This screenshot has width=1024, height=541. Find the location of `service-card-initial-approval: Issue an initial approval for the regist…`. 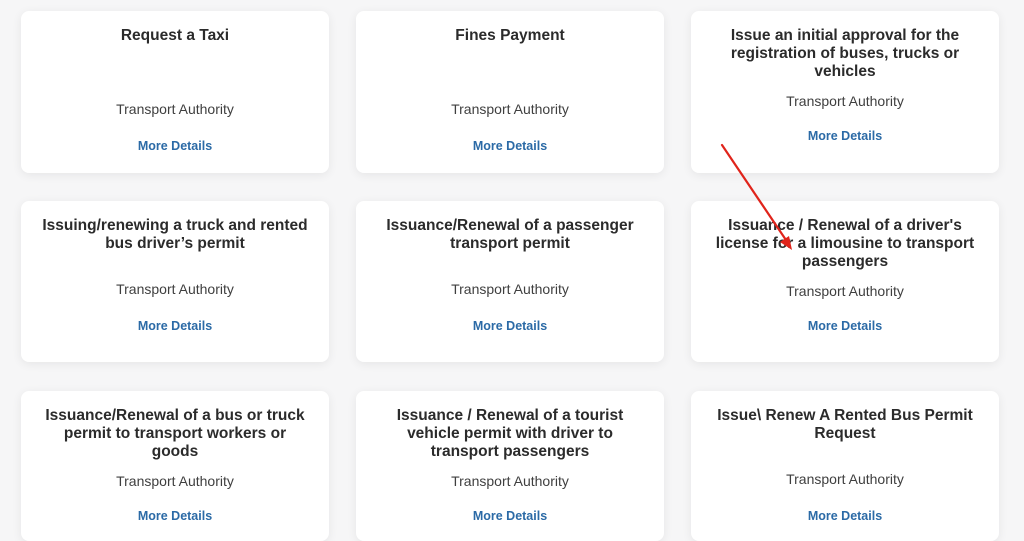

service-card-initial-approval: Issue an initial approval for the regist… is located at coordinates (845, 92).